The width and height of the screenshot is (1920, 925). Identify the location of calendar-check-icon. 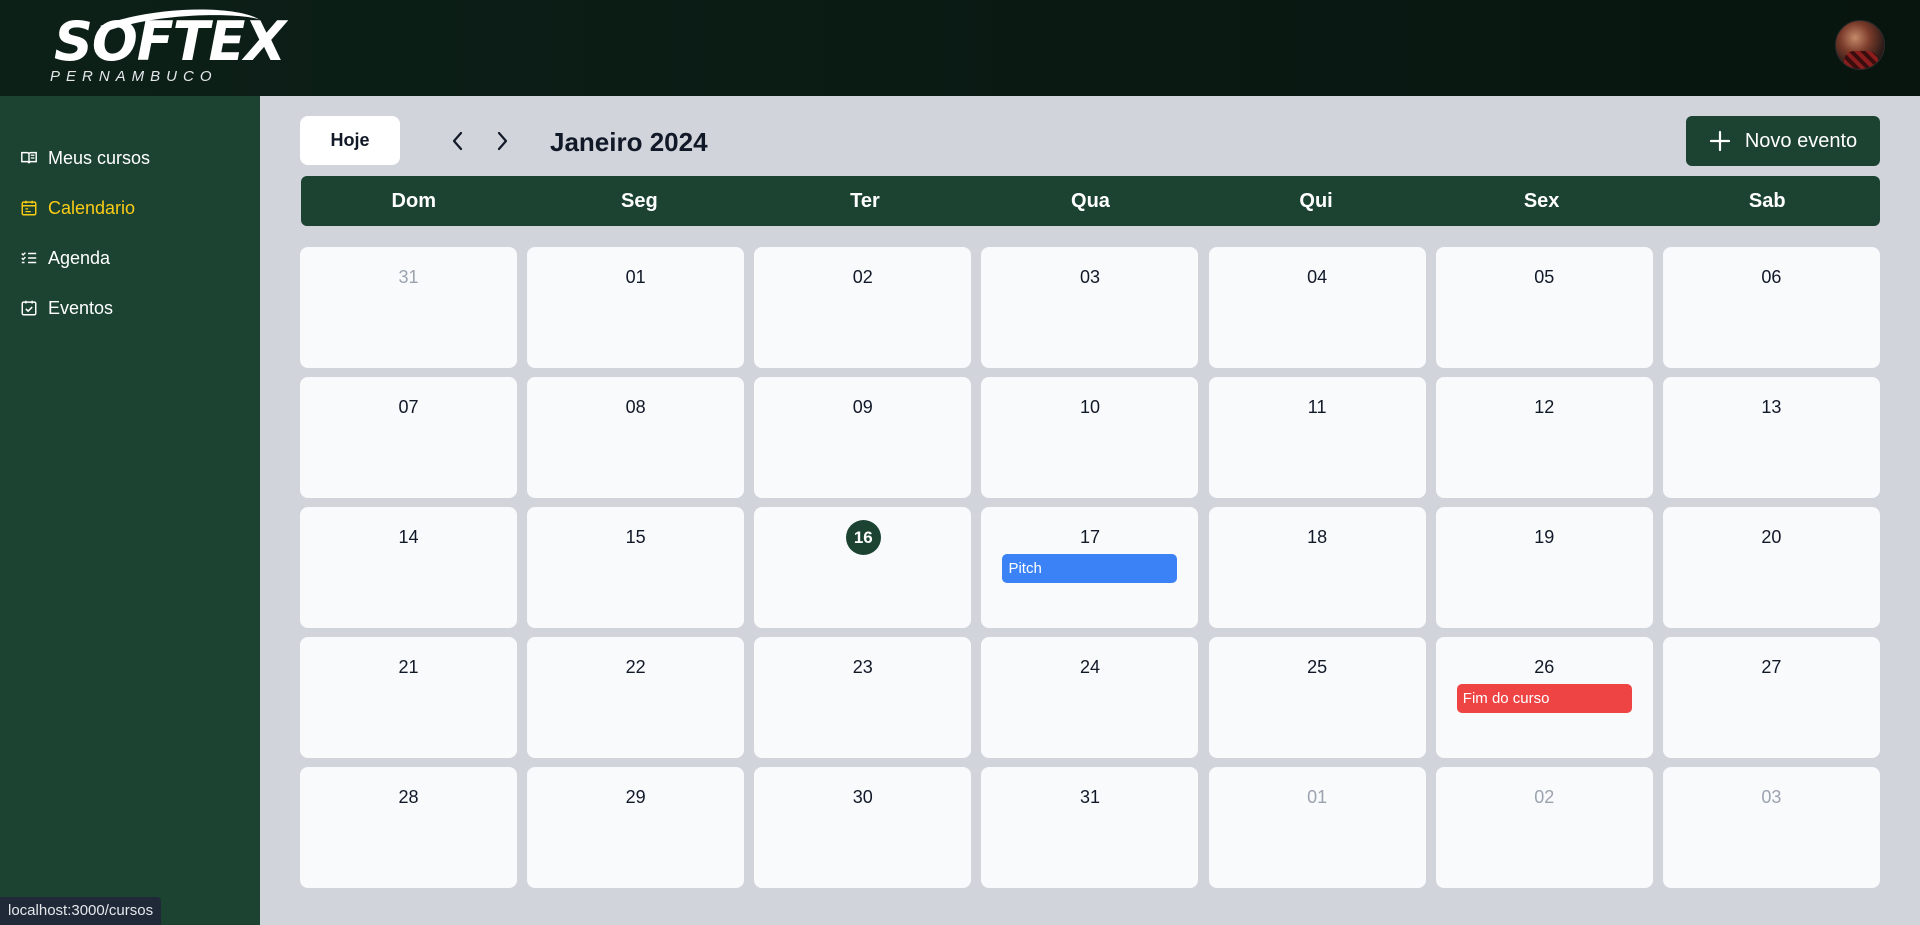
(29, 308).